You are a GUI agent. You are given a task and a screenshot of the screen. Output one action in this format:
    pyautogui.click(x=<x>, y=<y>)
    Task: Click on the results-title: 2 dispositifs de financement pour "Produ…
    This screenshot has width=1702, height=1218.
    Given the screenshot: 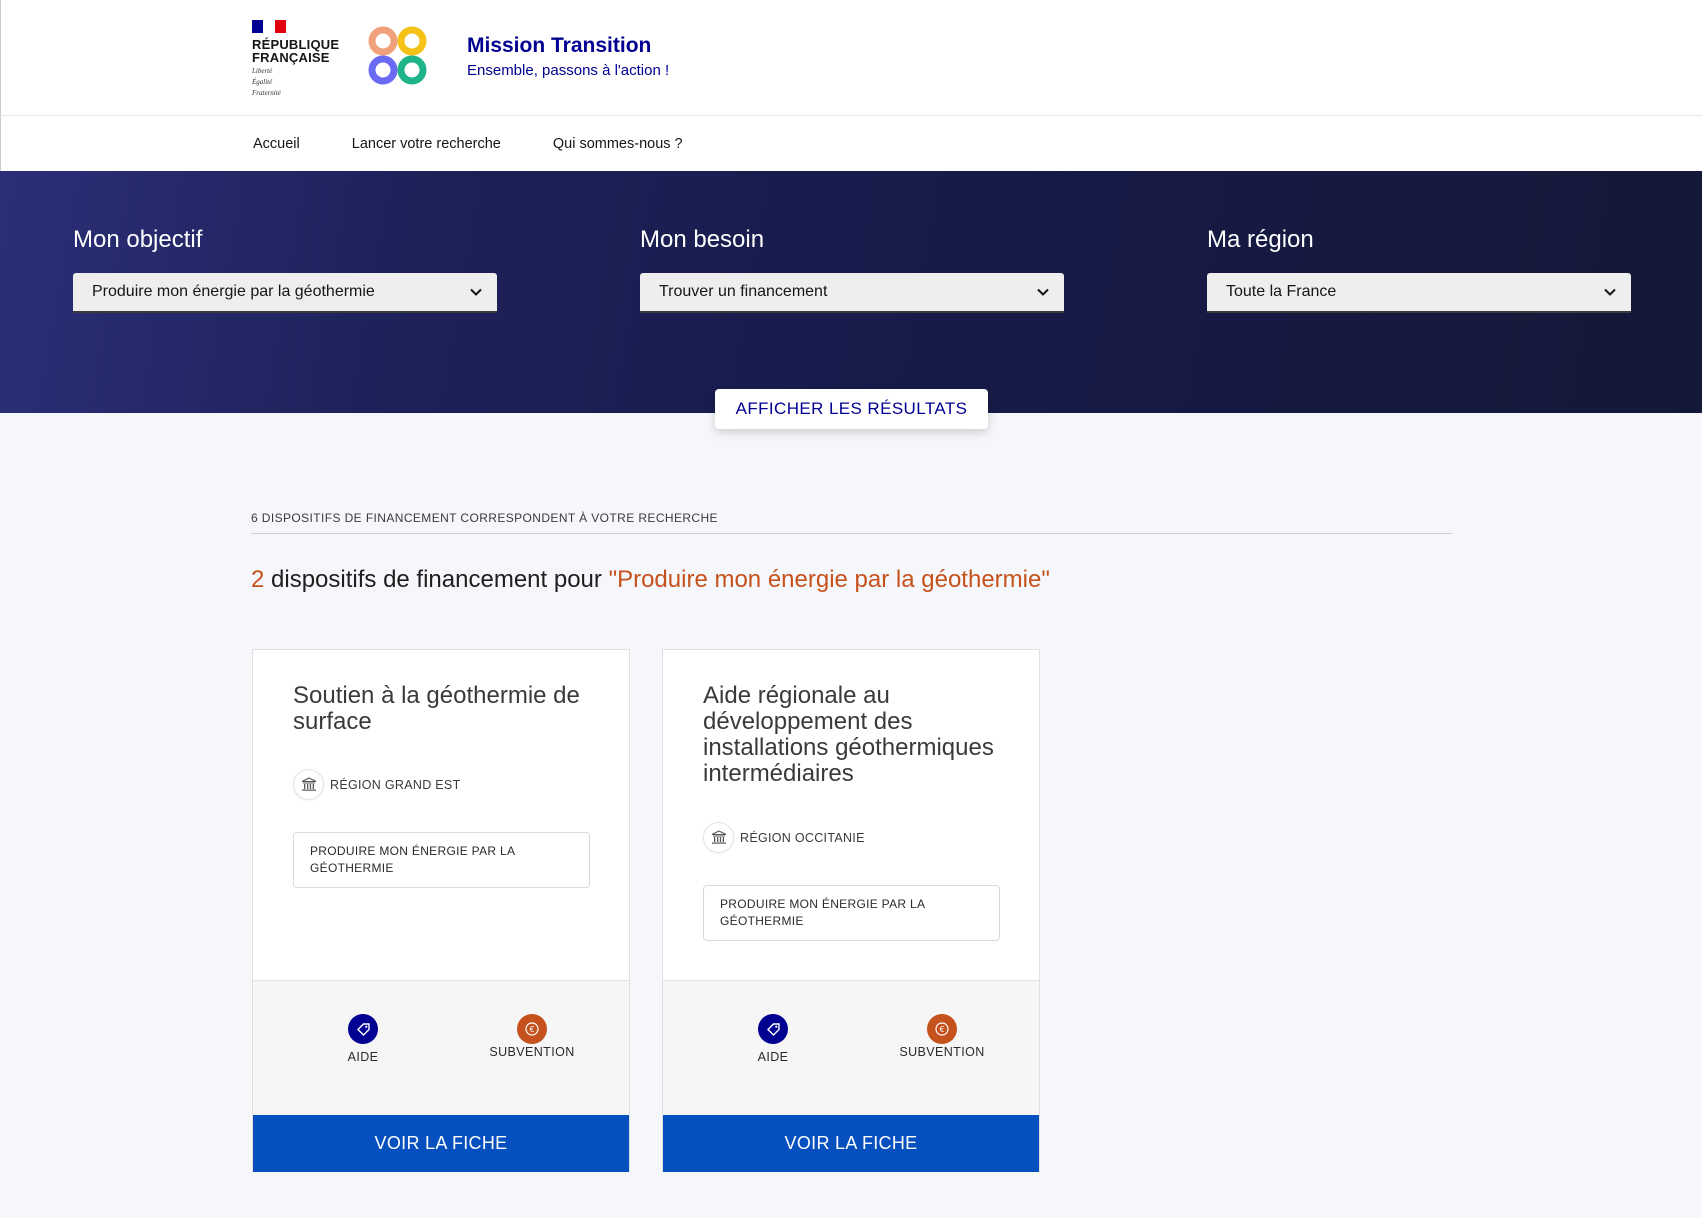 What is the action you would take?
    pyautogui.click(x=650, y=580)
    